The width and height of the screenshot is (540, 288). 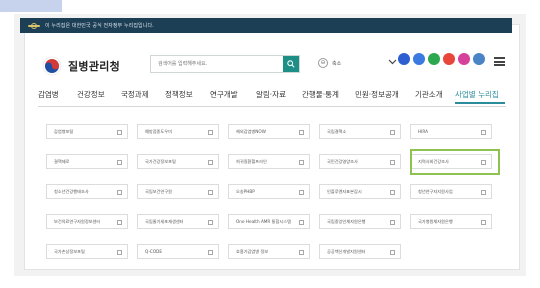 What do you see at coordinates (328, 96) in the screenshot?
I see `nav-item-publications: 간행물·통계` at bounding box center [328, 96].